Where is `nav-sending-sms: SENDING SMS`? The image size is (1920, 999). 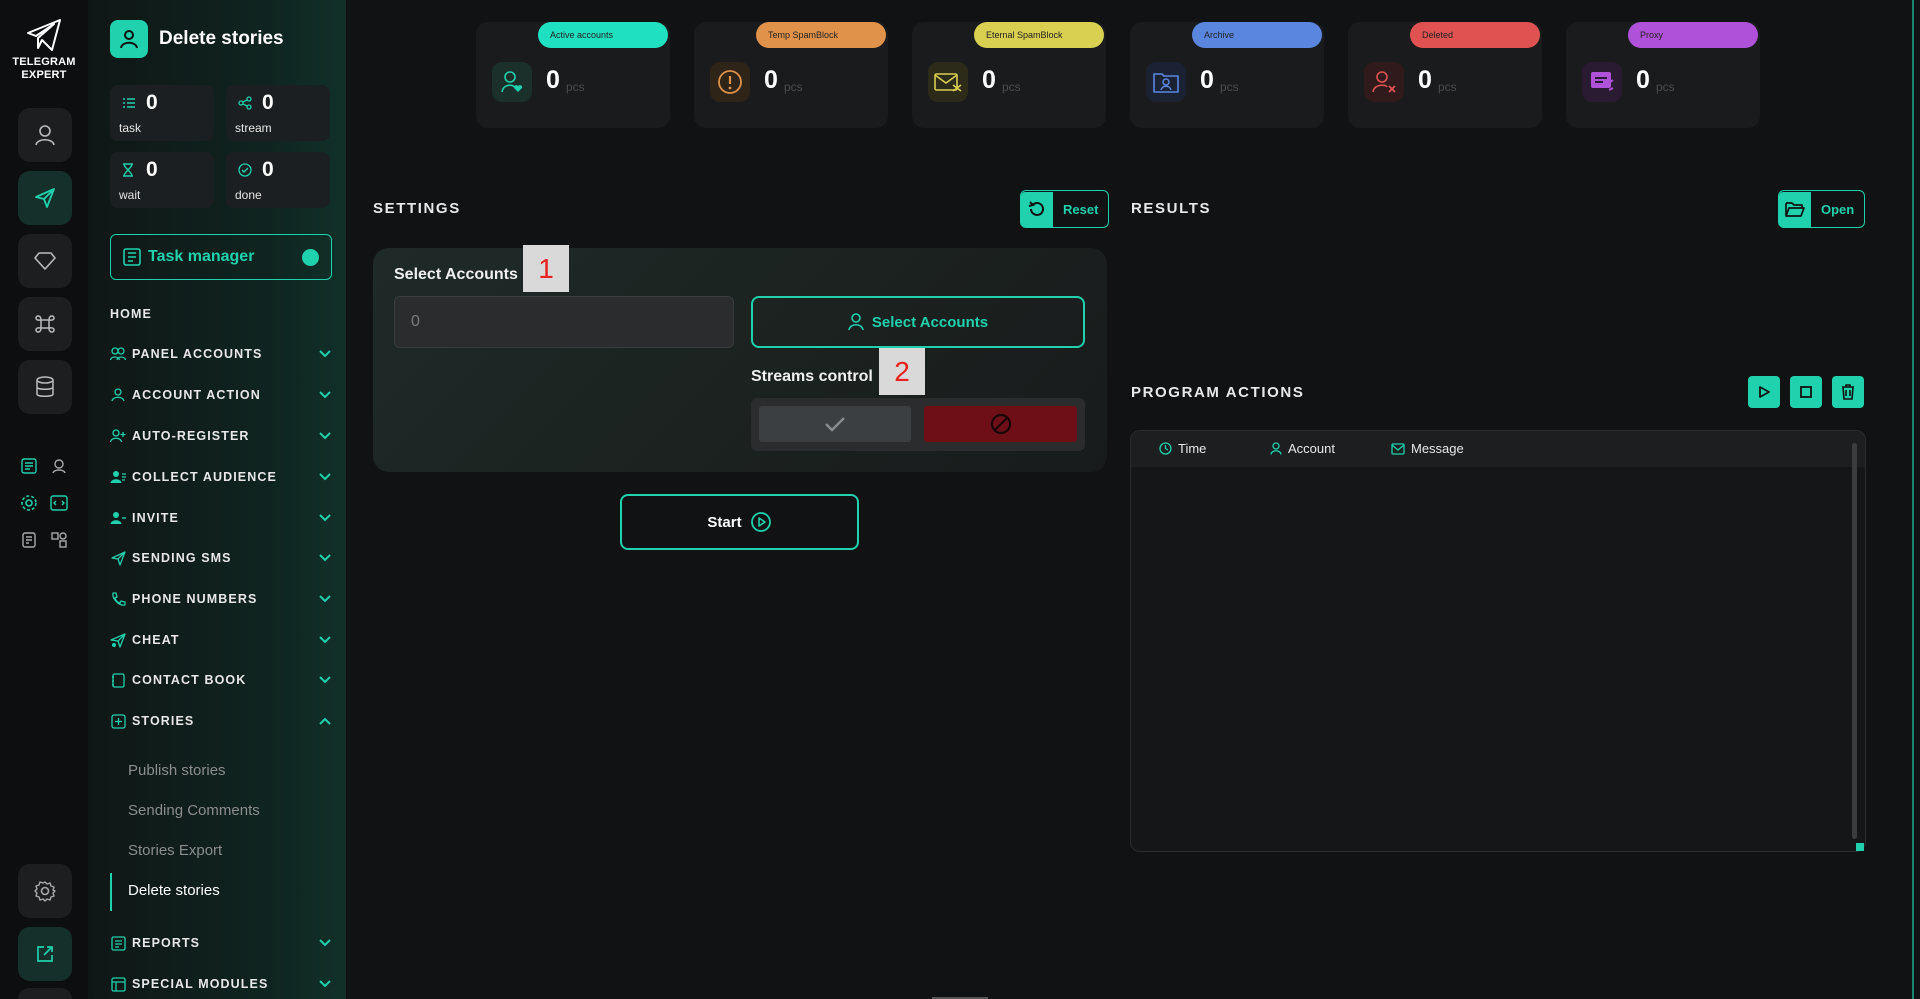 nav-sending-sms: SENDING SMS is located at coordinates (221, 558).